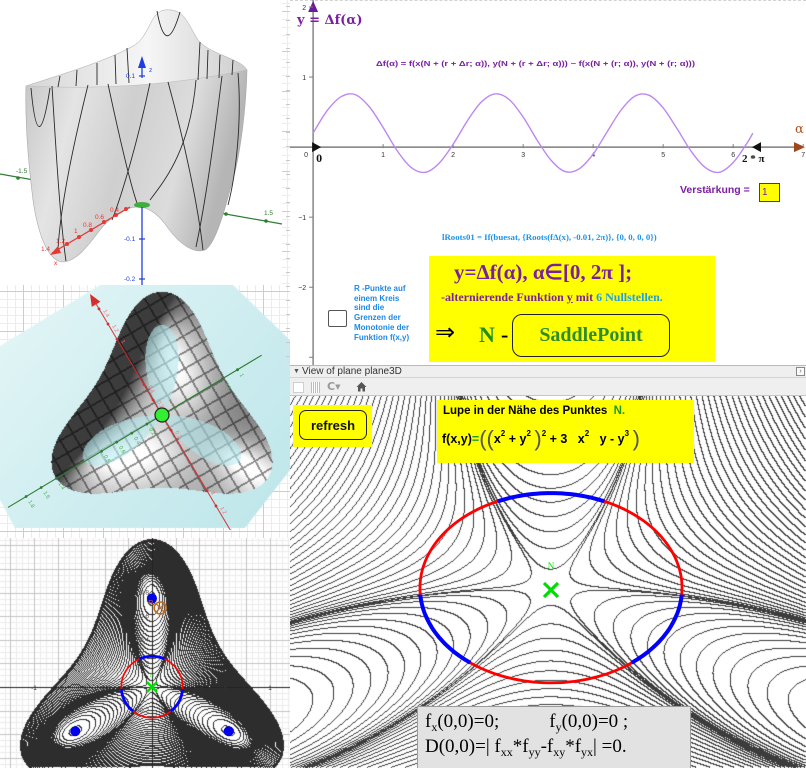  I want to click on end-marker, so click(757, 147).